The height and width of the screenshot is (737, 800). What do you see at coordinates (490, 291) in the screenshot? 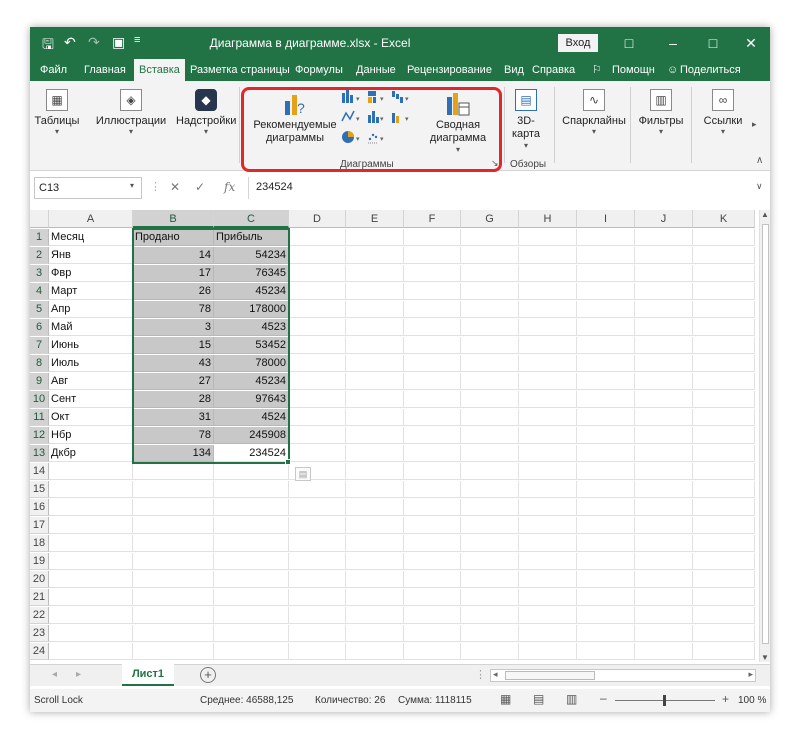
I see `cell-g4` at bounding box center [490, 291].